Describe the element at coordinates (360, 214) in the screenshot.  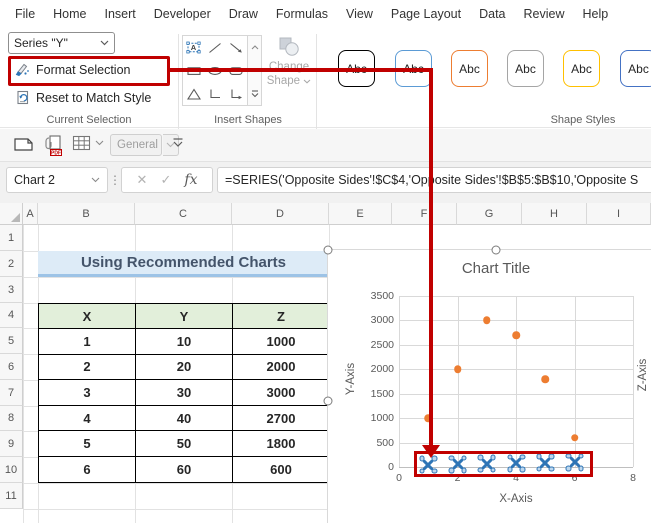
I see `column-header-E: E` at that location.